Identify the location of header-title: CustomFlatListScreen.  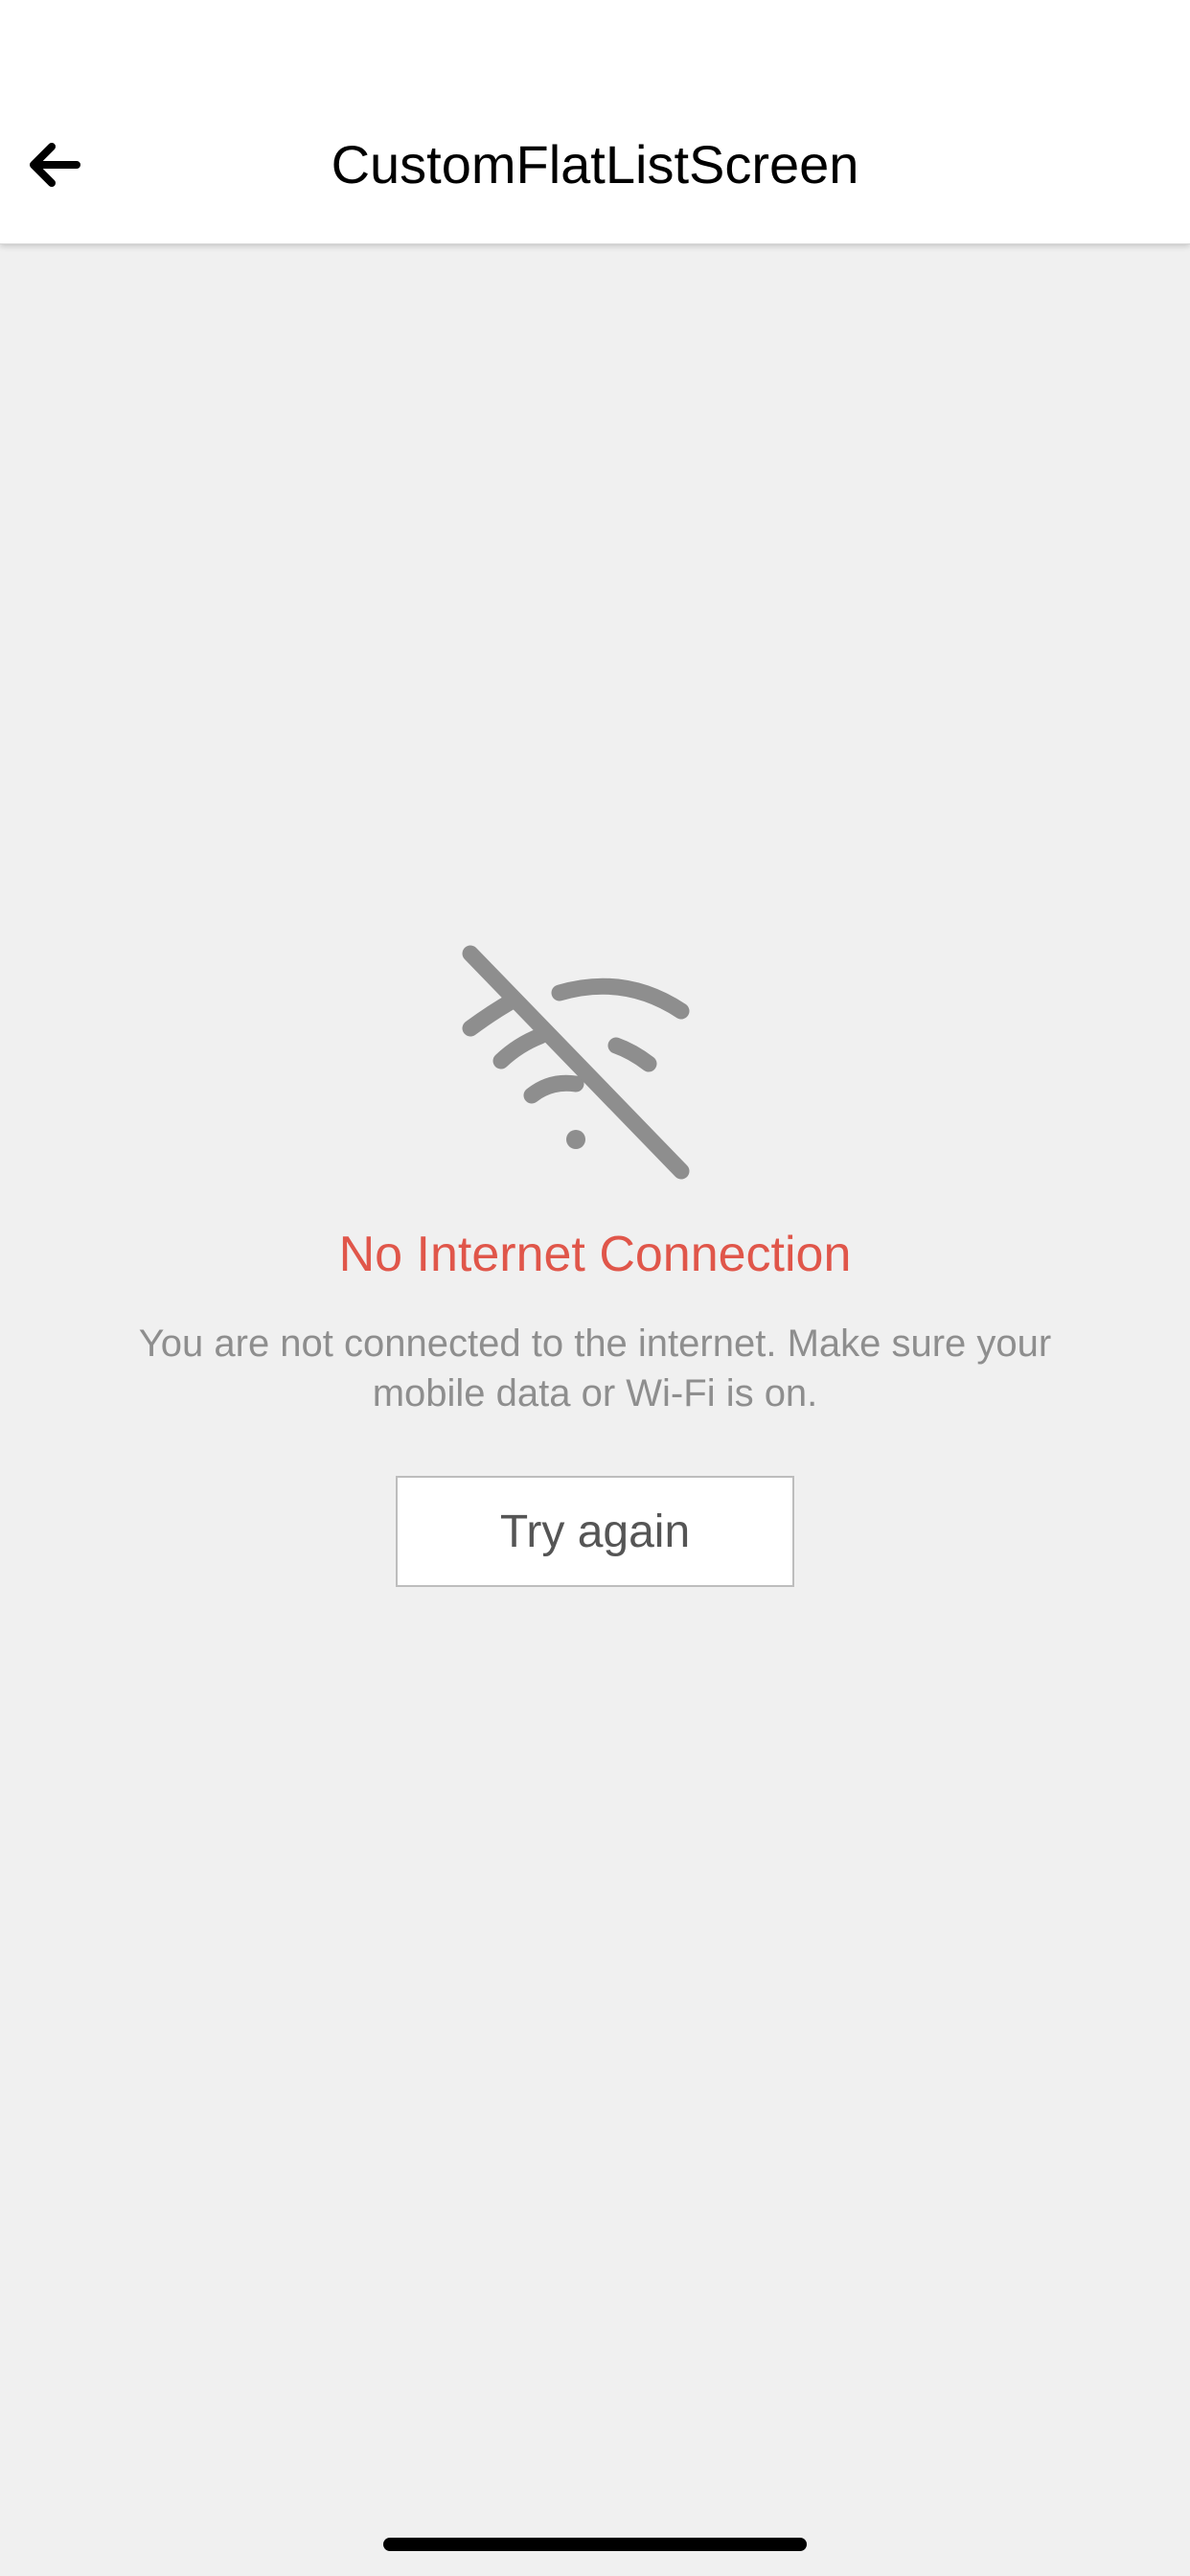
(595, 164).